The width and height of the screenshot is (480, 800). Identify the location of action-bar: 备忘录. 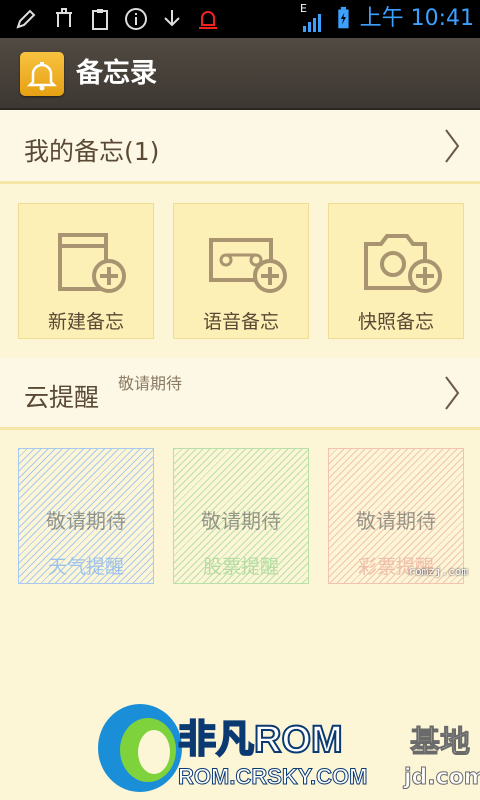
(240, 74).